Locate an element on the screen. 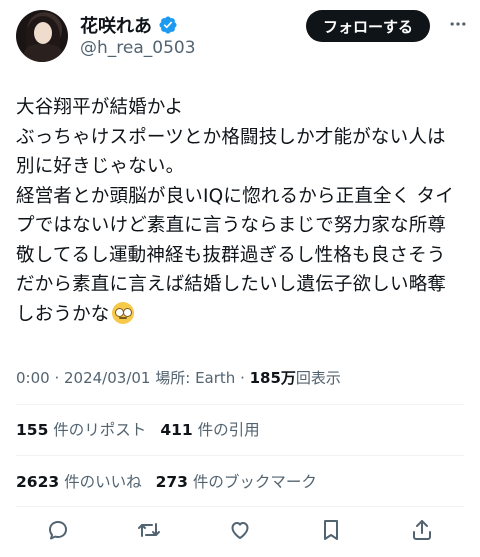  share-icon is located at coordinates (422, 530).